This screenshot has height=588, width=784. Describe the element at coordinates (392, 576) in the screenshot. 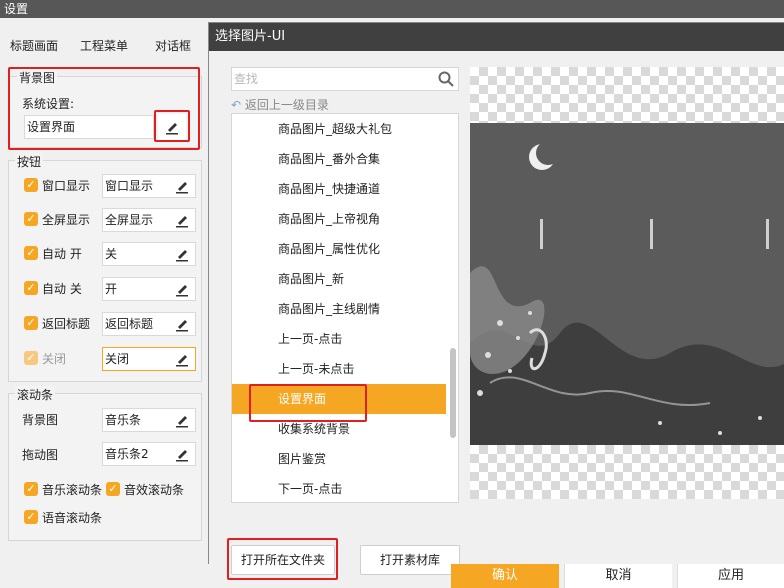

I see `footer-bar: 确认 取消 应用` at that location.